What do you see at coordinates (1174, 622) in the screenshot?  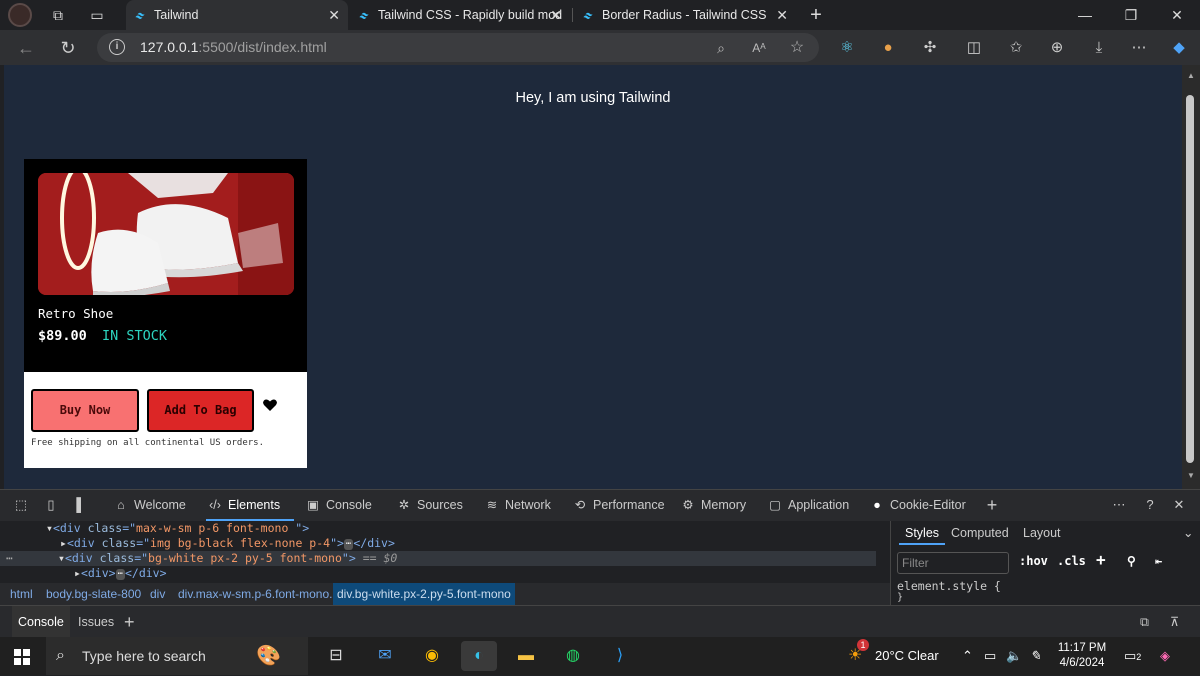 I see `collapse-drawer-icon: ⊼` at bounding box center [1174, 622].